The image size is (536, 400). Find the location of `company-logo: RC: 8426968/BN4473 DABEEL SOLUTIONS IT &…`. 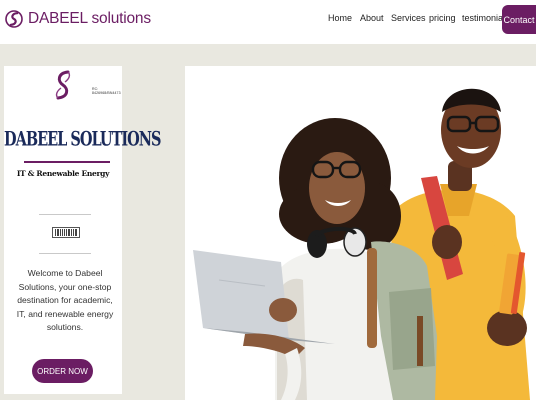

company-logo: RC: 8426968/BN4473 DABEEL SOLUTIONS IT &… is located at coordinates (83, 156).